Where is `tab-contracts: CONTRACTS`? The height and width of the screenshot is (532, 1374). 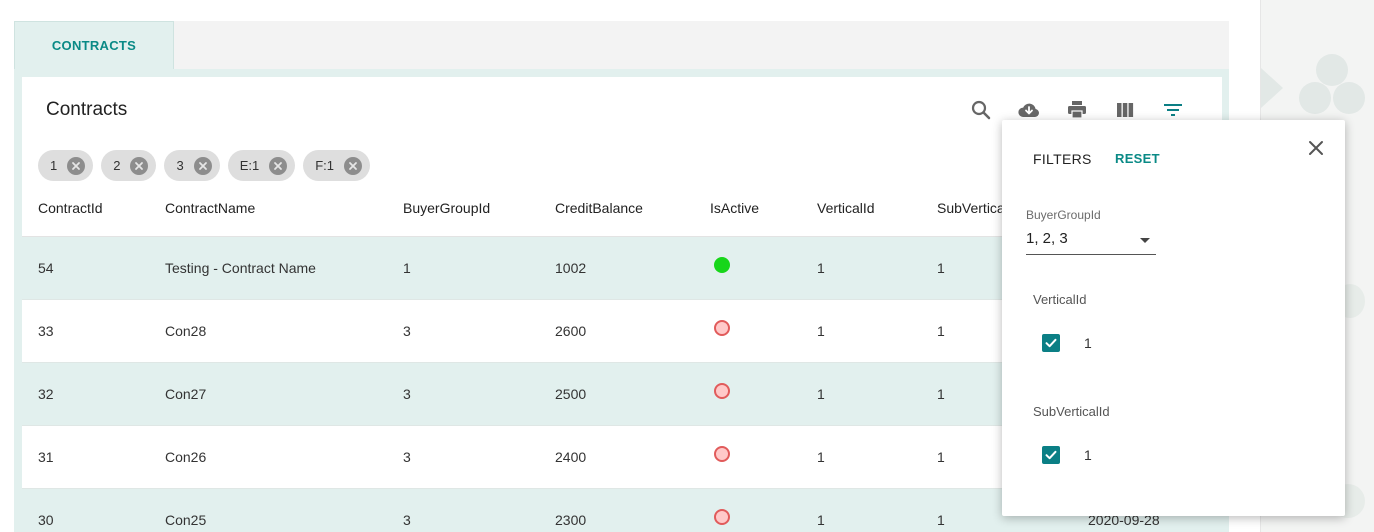 tab-contracts: CONTRACTS is located at coordinates (94, 45).